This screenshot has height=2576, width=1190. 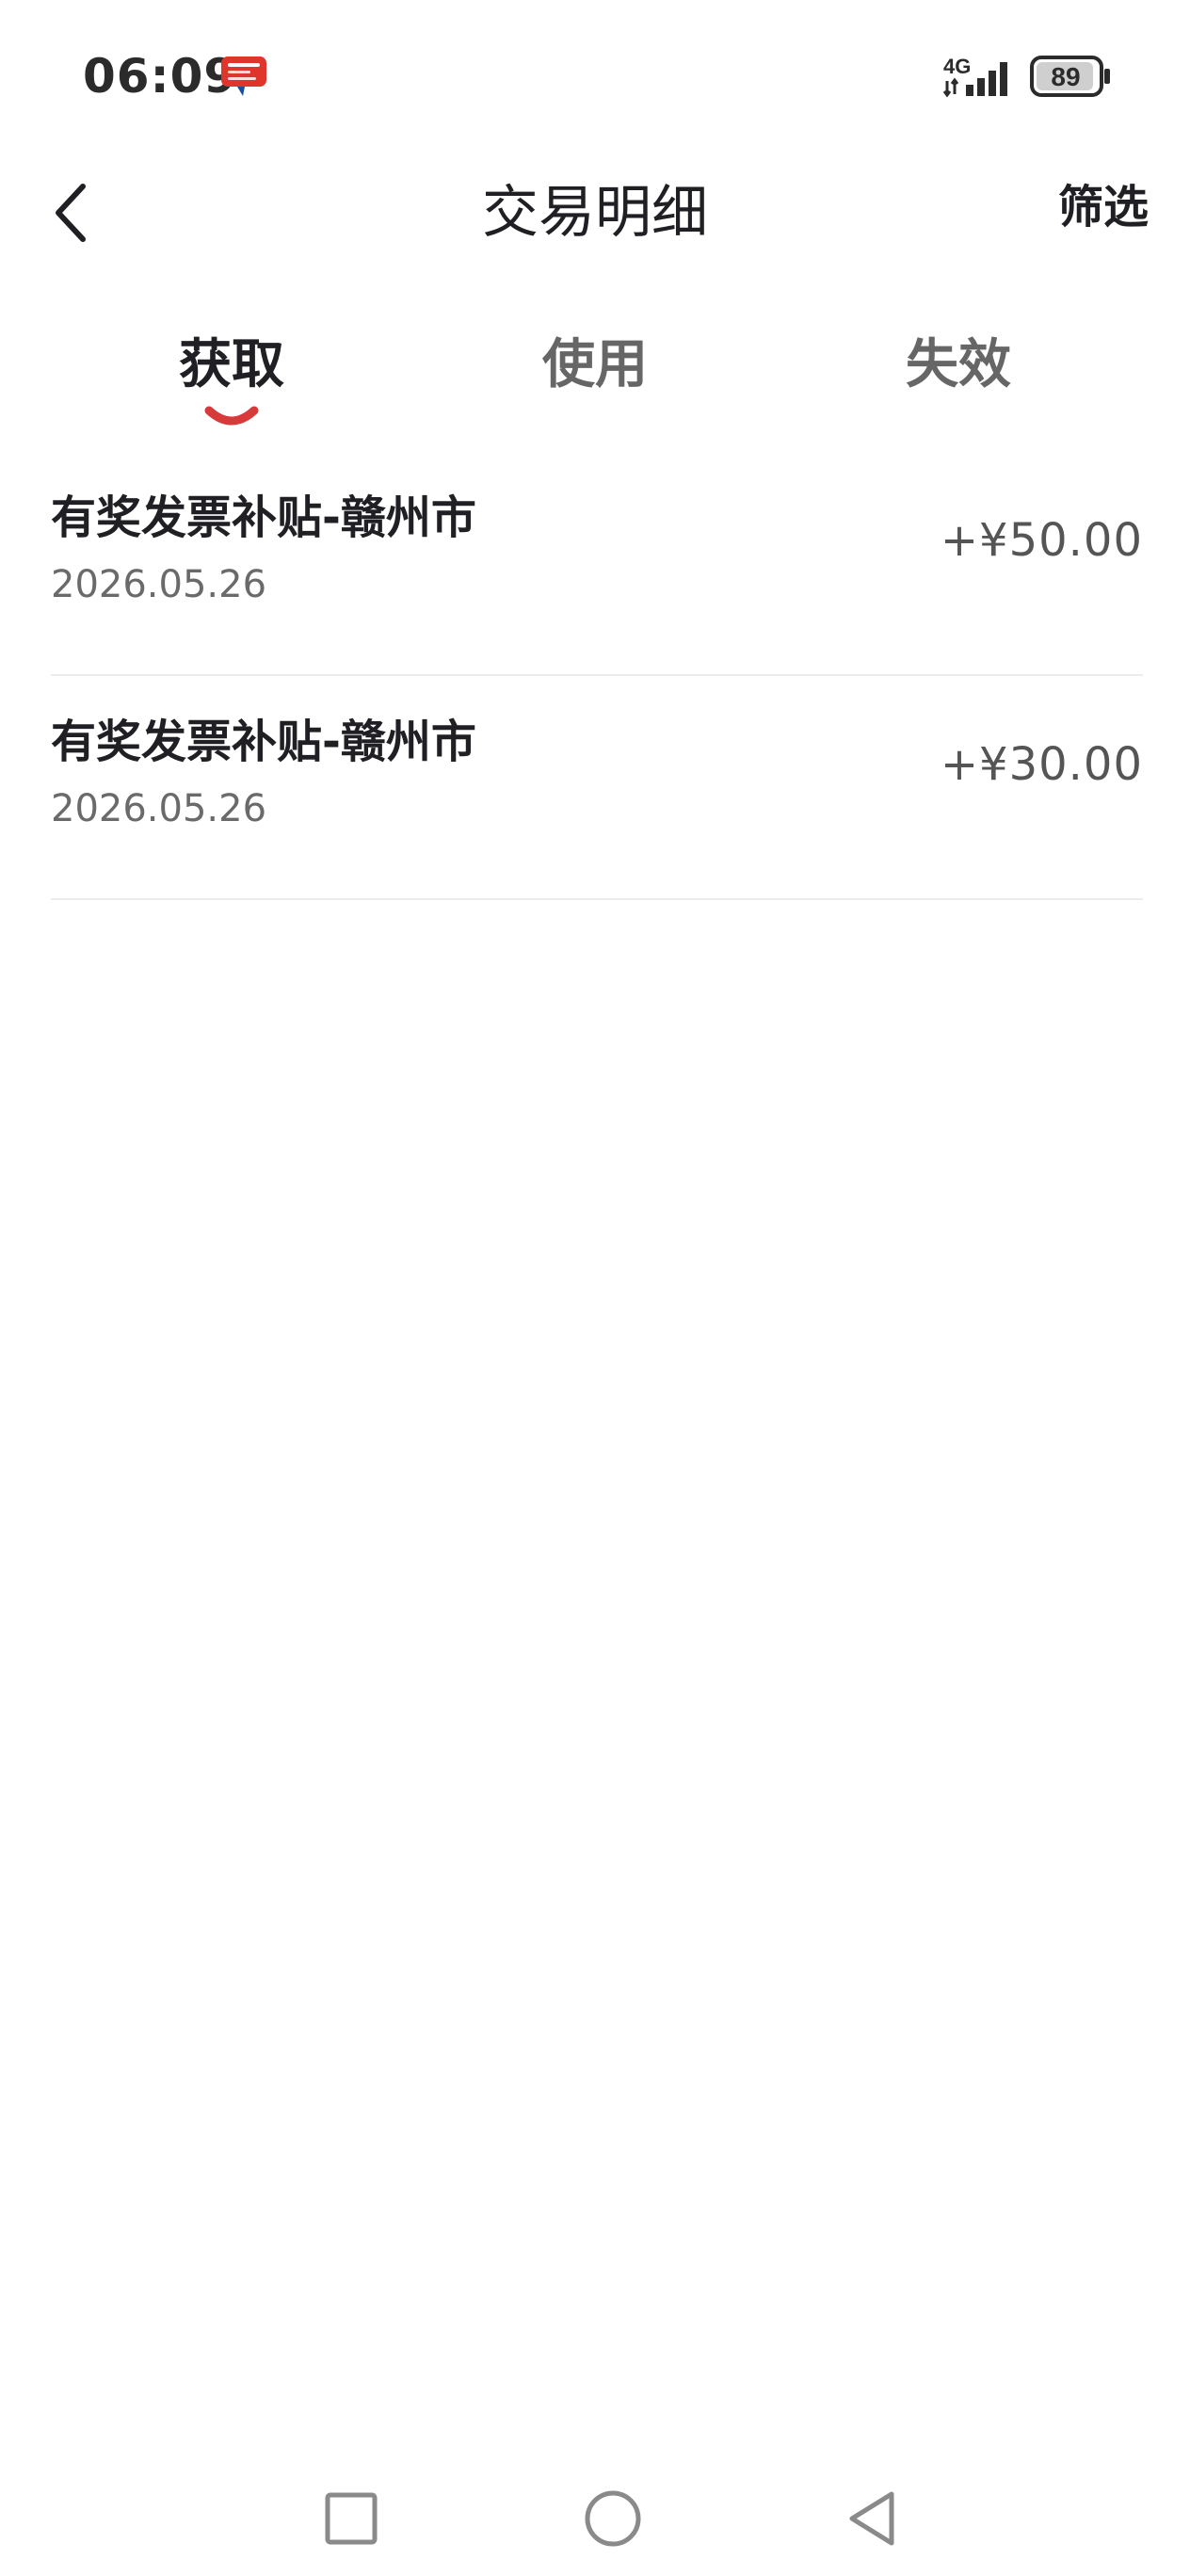 I want to click on home-button, so click(x=613, y=2518).